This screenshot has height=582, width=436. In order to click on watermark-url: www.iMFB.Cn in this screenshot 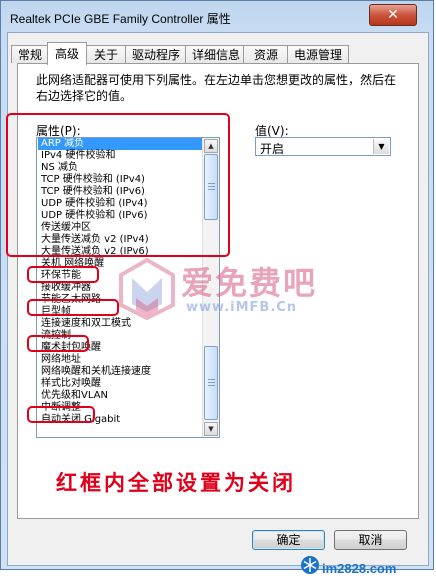, I will do `click(242, 307)`.